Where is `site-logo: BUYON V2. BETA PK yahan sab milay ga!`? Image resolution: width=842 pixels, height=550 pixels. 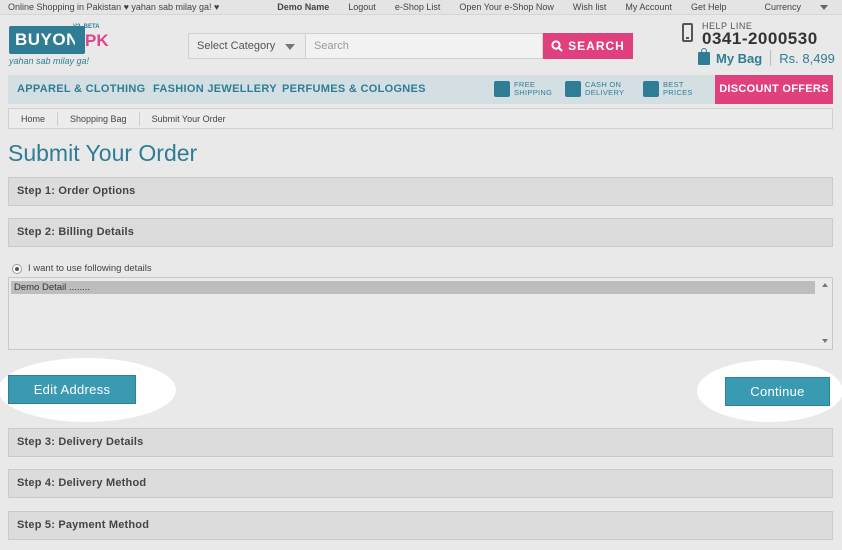
site-logo: BUYON V2. BETA PK yahan sab milay ga! is located at coordinates (59, 46).